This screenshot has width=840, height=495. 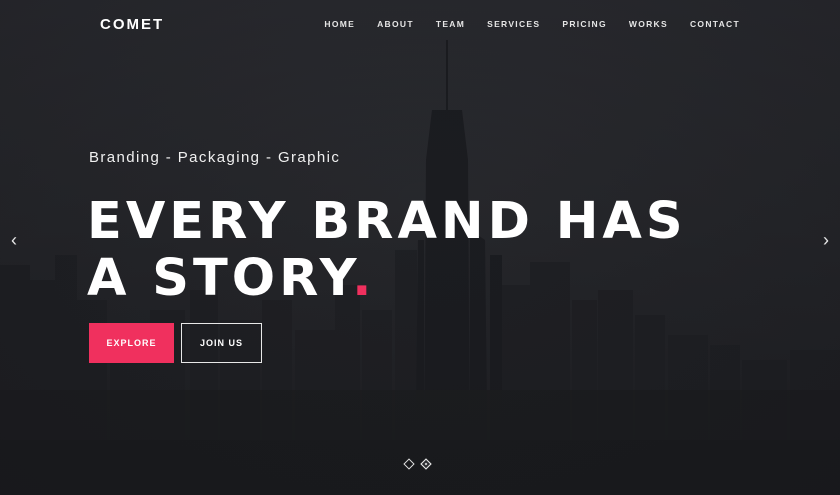 I want to click on nav-about: ABOUT, so click(x=395, y=24).